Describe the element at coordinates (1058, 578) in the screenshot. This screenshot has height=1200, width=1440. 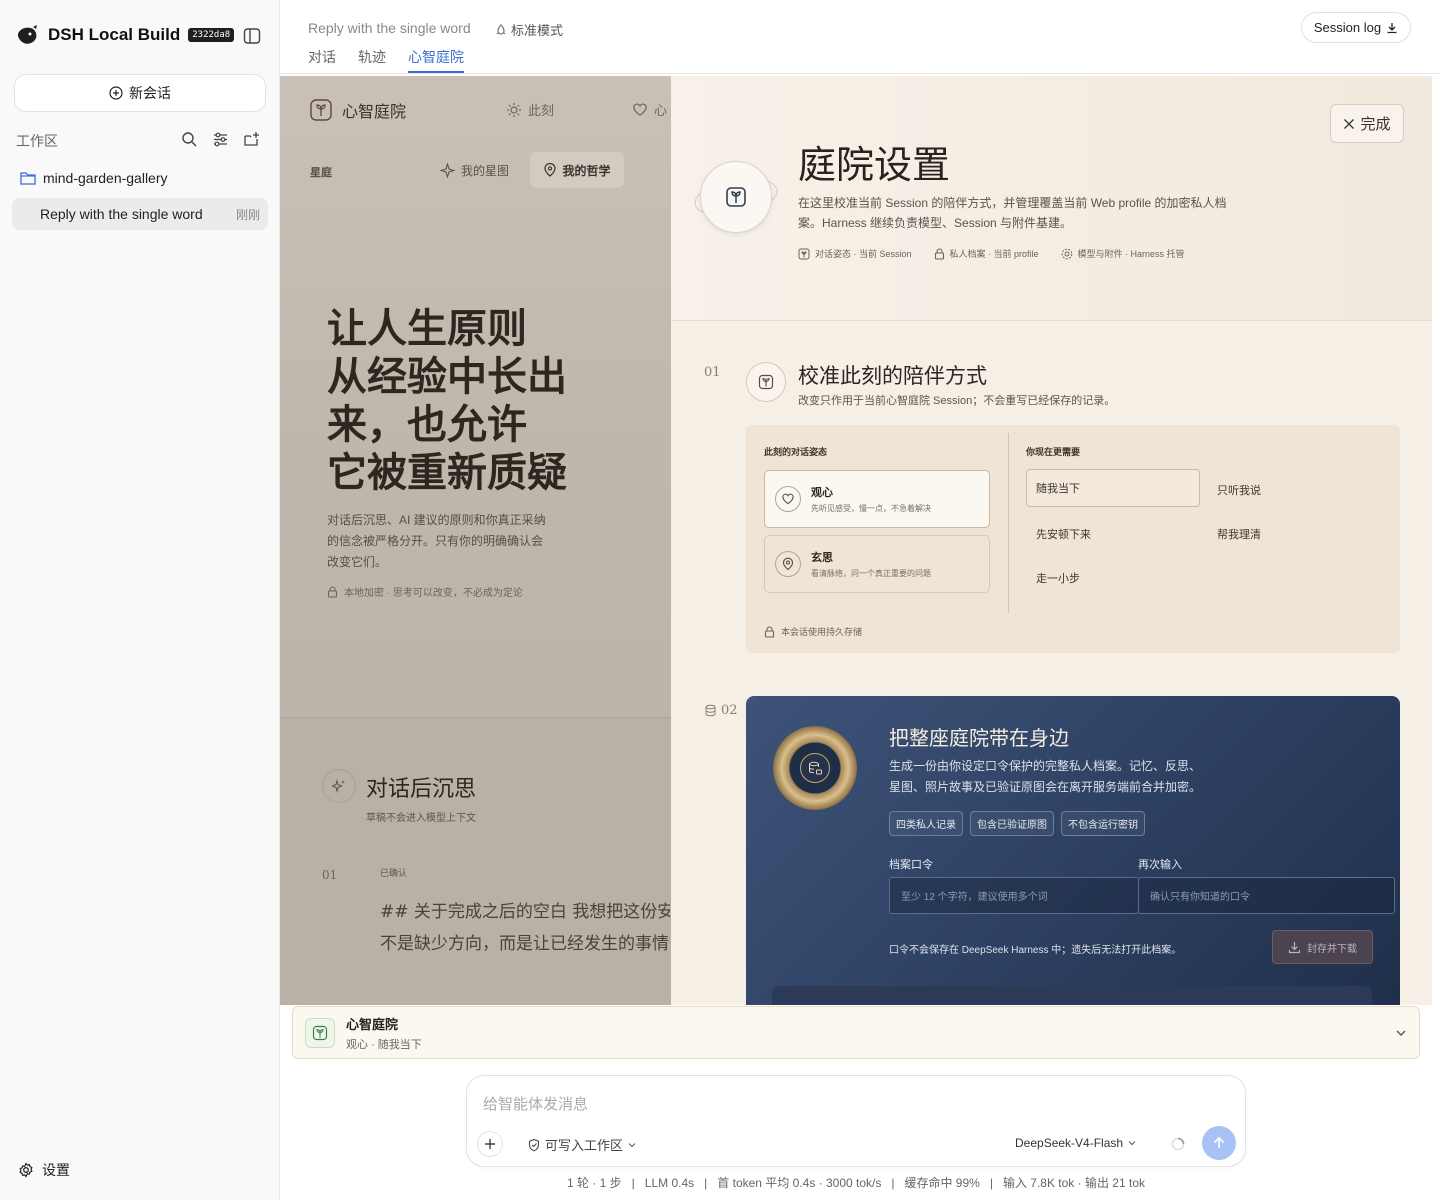
I see `need-option: 走一小步` at that location.